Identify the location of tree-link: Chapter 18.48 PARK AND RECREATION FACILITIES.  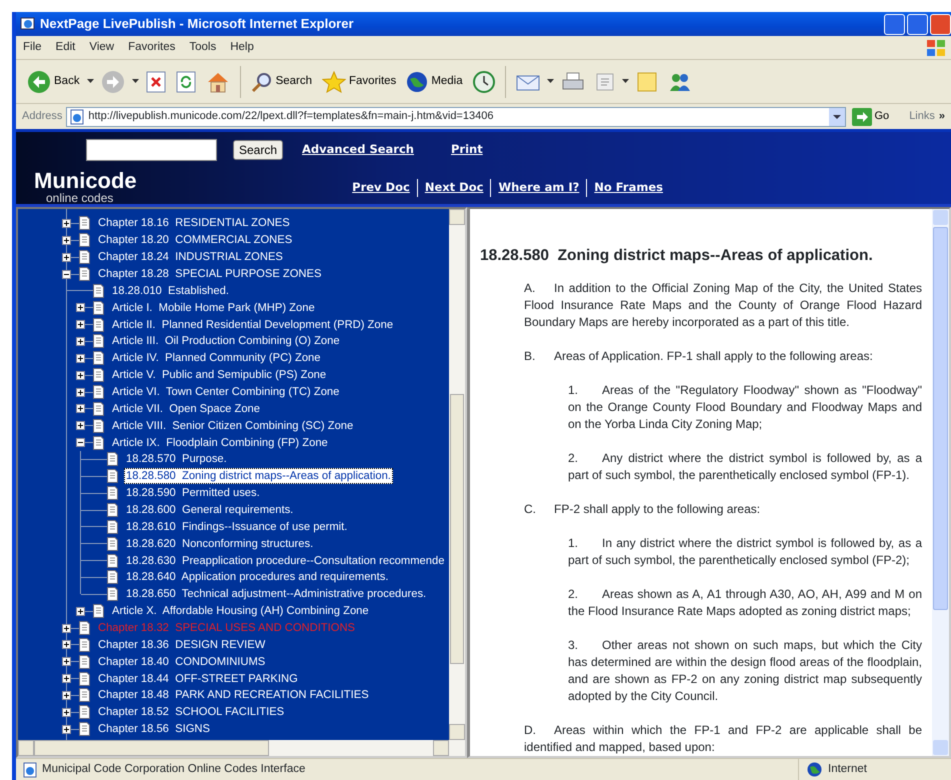
(233, 695).